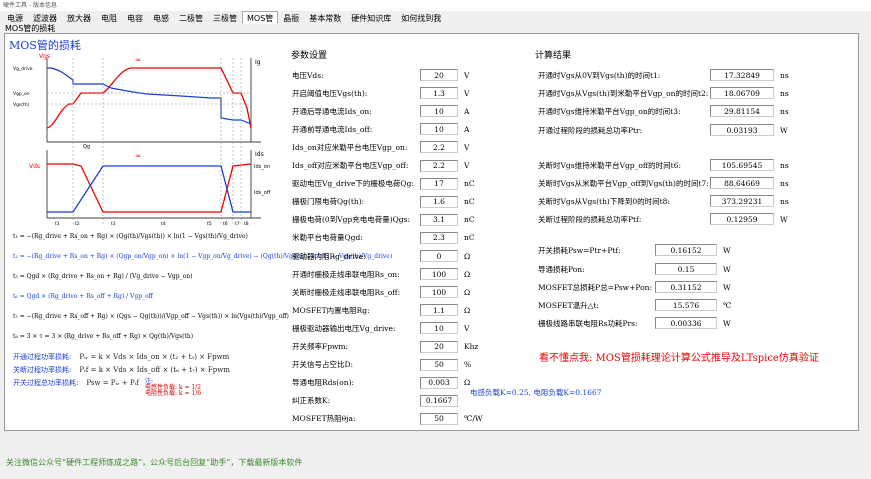 The image size is (871, 479). Describe the element at coordinates (79, 17) in the screenshot. I see `tab-2: 放大器` at that location.